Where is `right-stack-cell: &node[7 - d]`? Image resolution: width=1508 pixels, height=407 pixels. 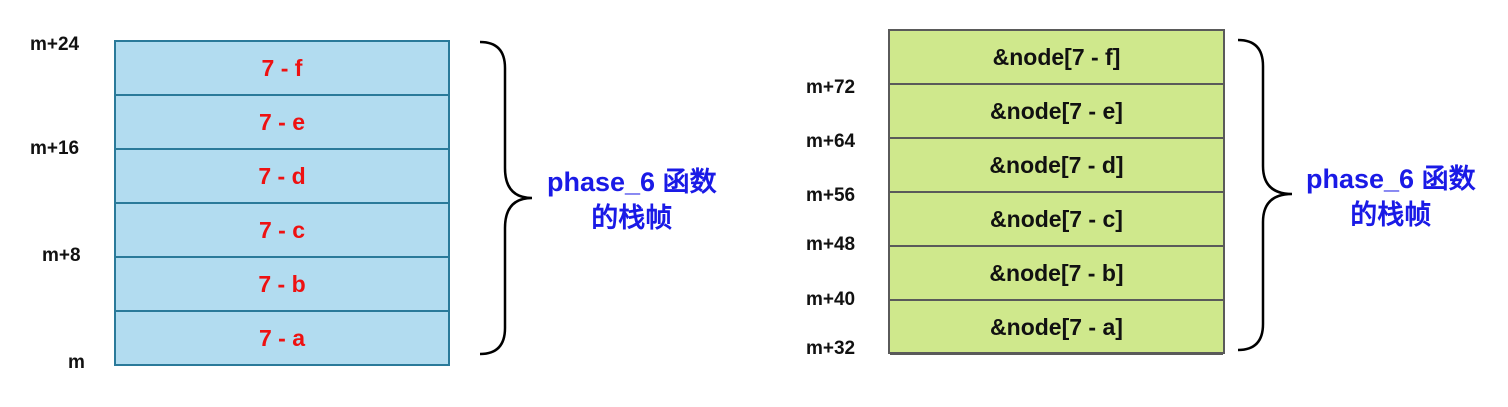
right-stack-cell: &node[7 - d] is located at coordinates (1056, 166).